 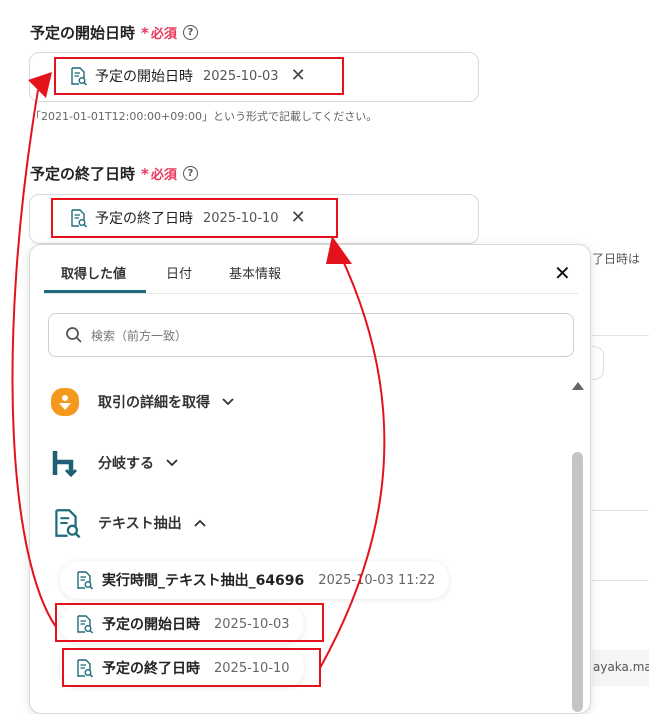 I want to click on operation-row: テキスト抽出, so click(x=128, y=523).